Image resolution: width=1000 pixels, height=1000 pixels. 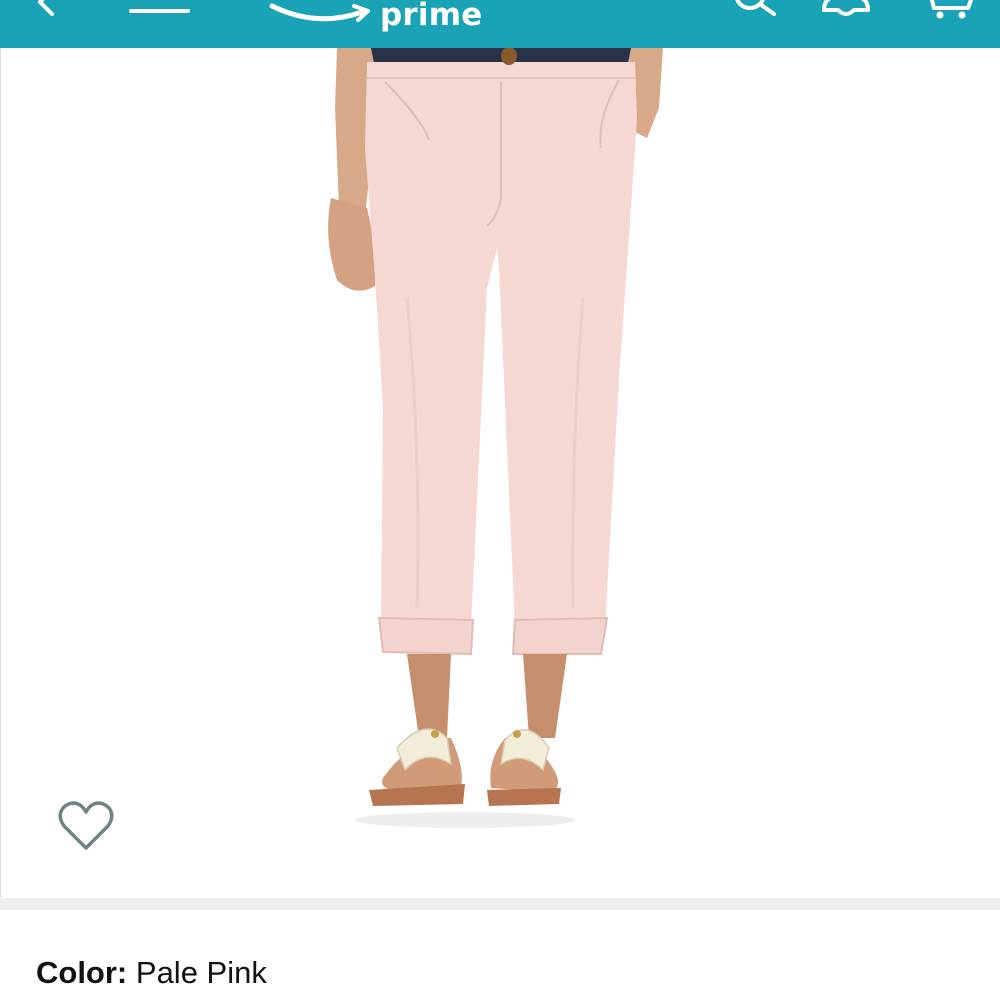 What do you see at coordinates (500, 904) in the screenshot?
I see `section-divider` at bounding box center [500, 904].